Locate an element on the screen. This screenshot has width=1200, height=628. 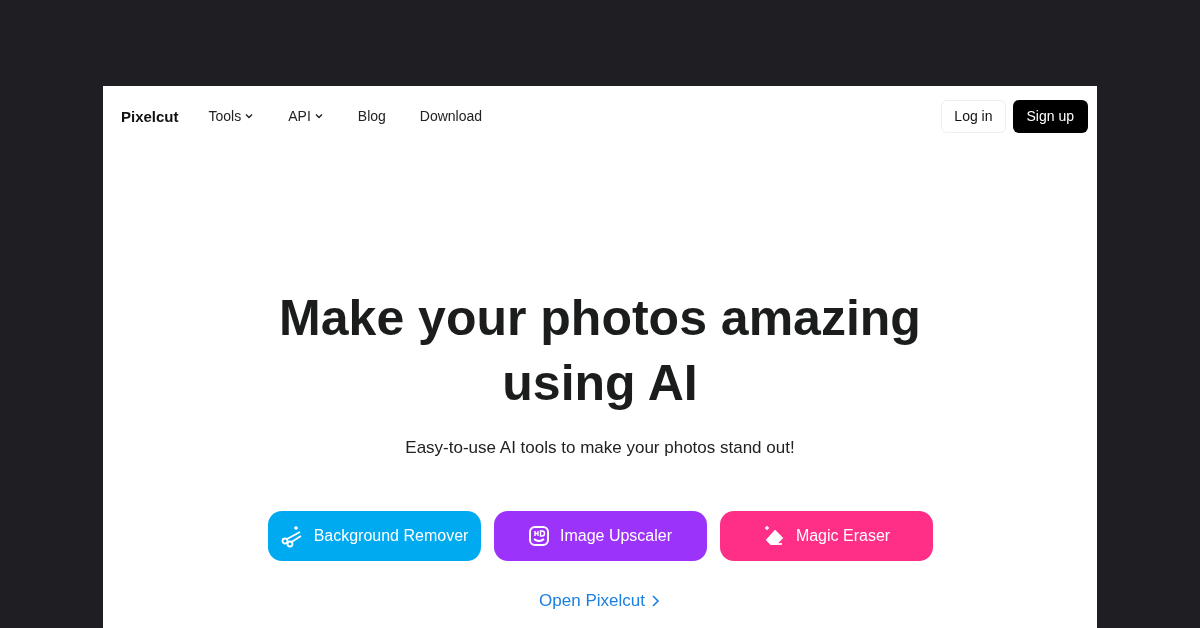
nav-link: Blog is located at coordinates (371, 116).